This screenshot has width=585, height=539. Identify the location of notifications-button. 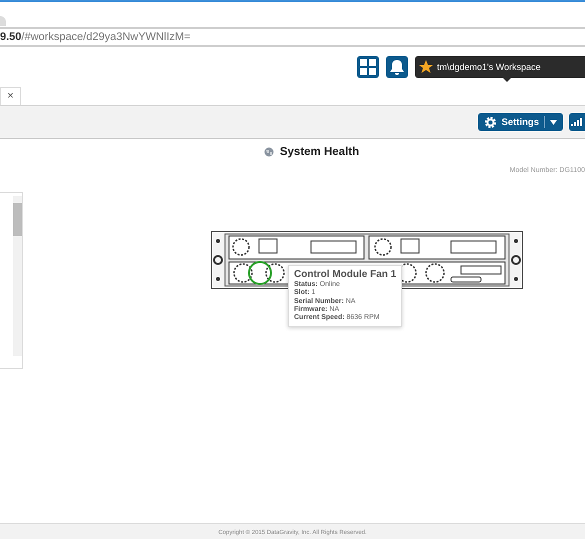
(397, 67).